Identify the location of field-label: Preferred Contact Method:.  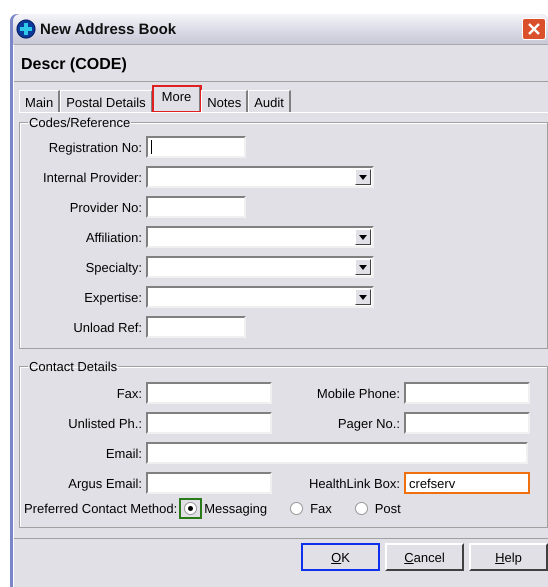
(101, 508).